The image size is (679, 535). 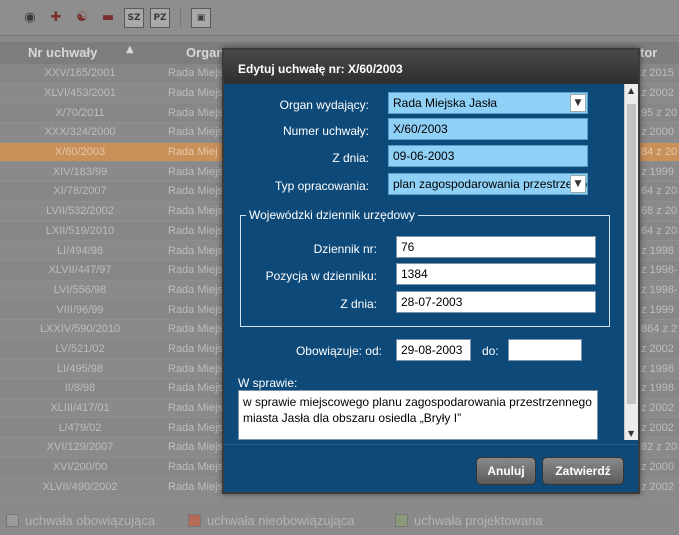 I want to click on cell-nr: X/60/2003, so click(x=80, y=152).